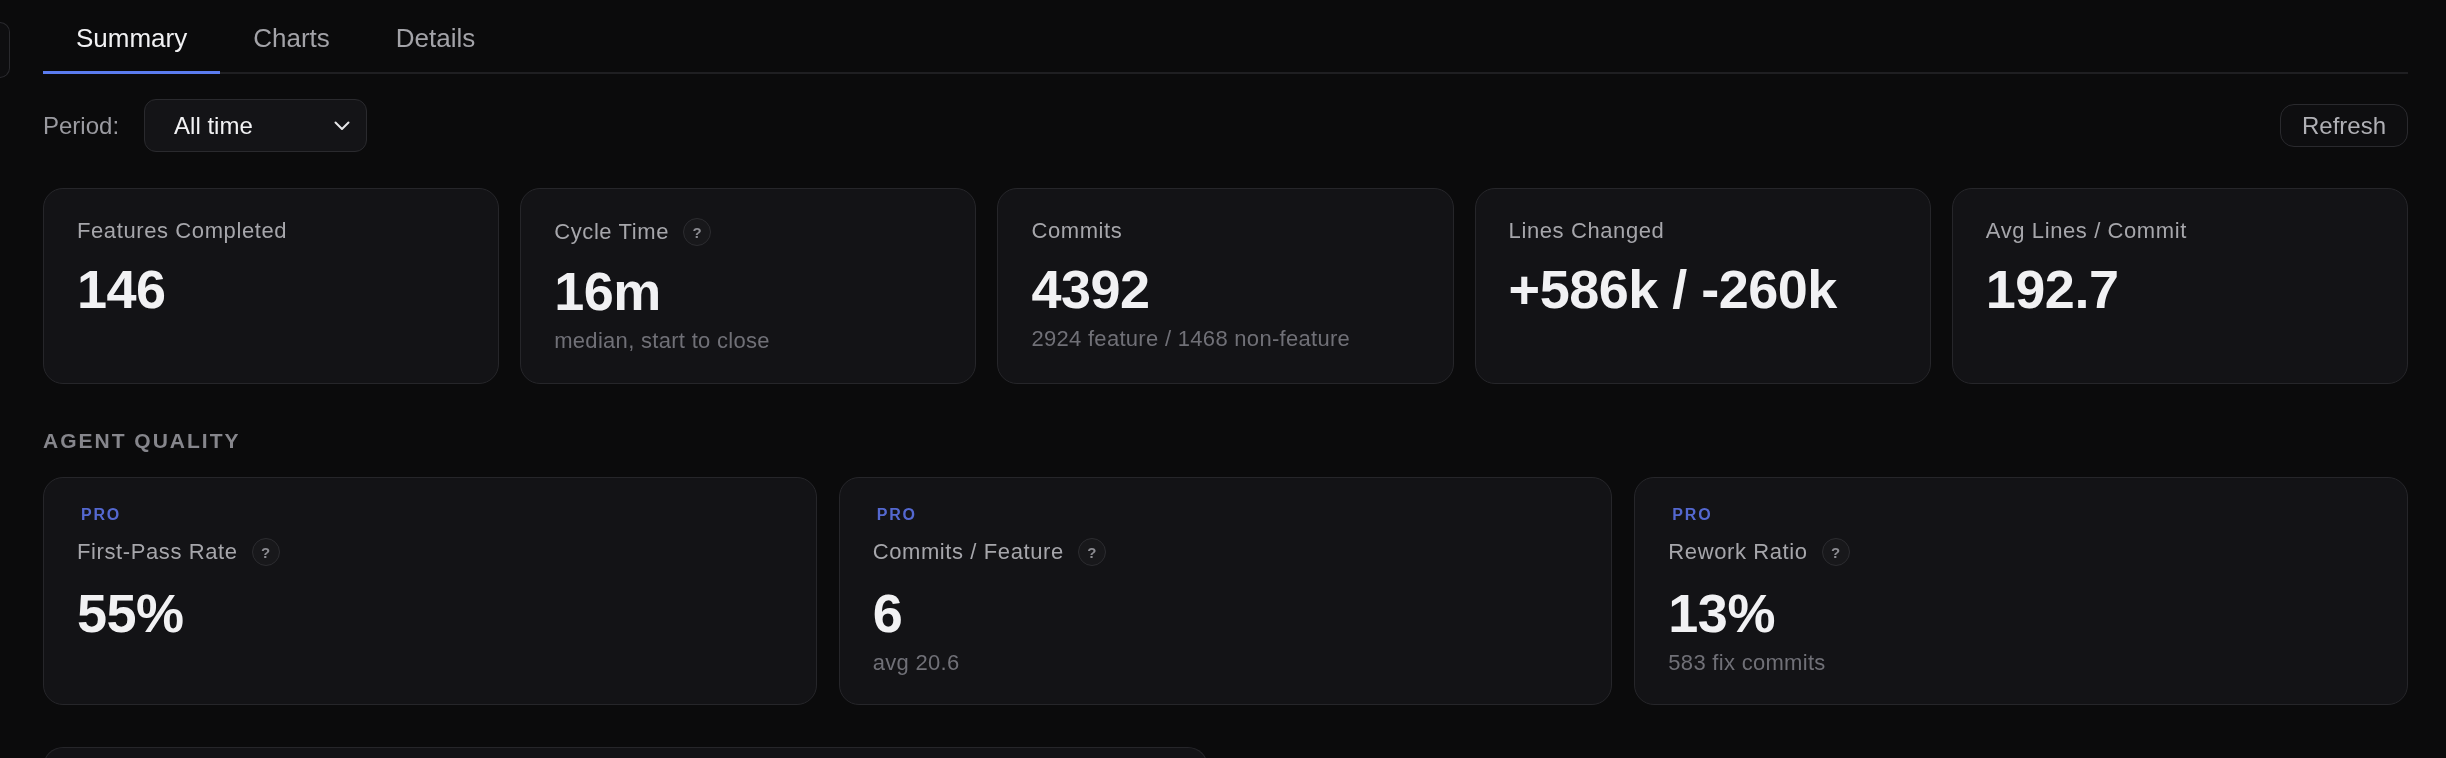 Image resolution: width=2446 pixels, height=758 pixels. What do you see at coordinates (2086, 231) in the screenshot?
I see `metric-label: Avg Lines / Commit` at bounding box center [2086, 231].